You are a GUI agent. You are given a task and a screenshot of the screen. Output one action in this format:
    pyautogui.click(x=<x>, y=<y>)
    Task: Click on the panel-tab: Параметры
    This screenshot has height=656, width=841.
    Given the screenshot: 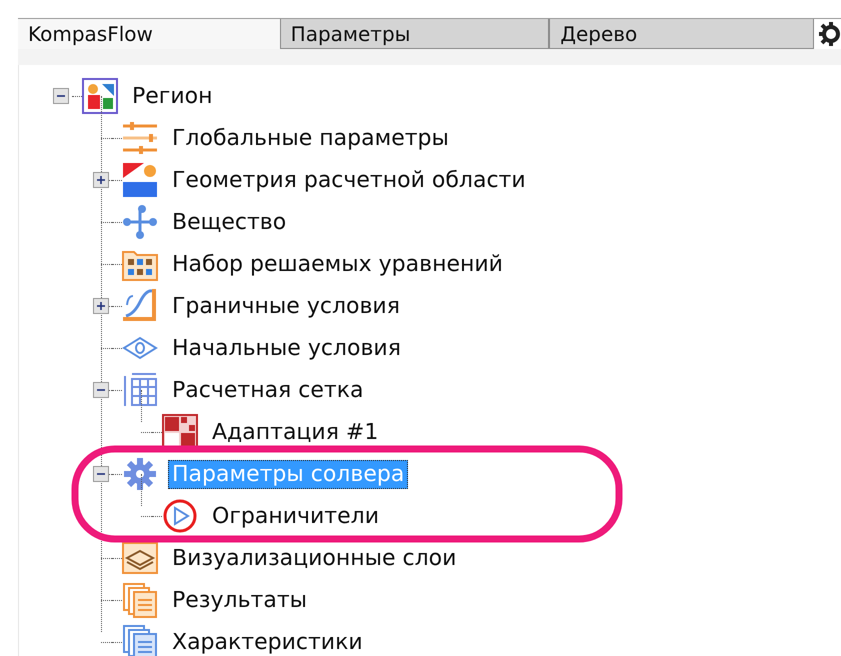 What is the action you would take?
    pyautogui.click(x=415, y=34)
    